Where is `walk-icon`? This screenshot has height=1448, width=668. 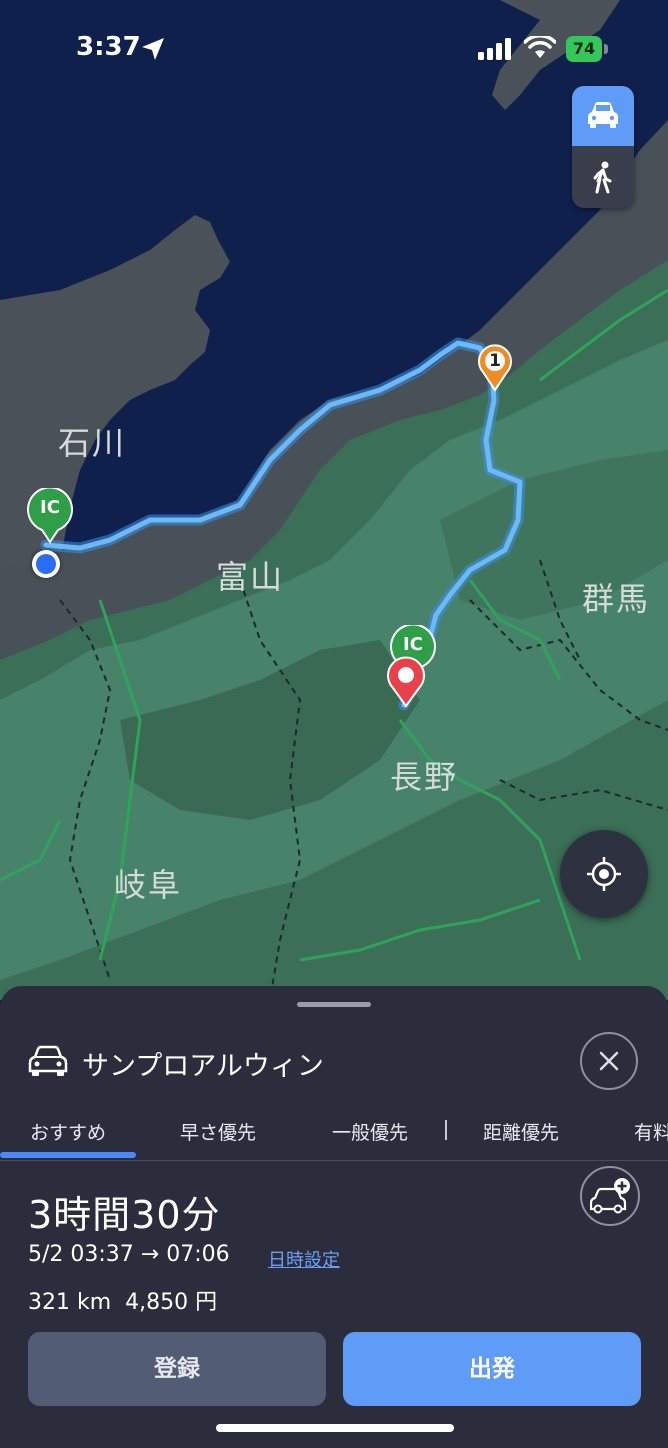 walk-icon is located at coordinates (602, 177).